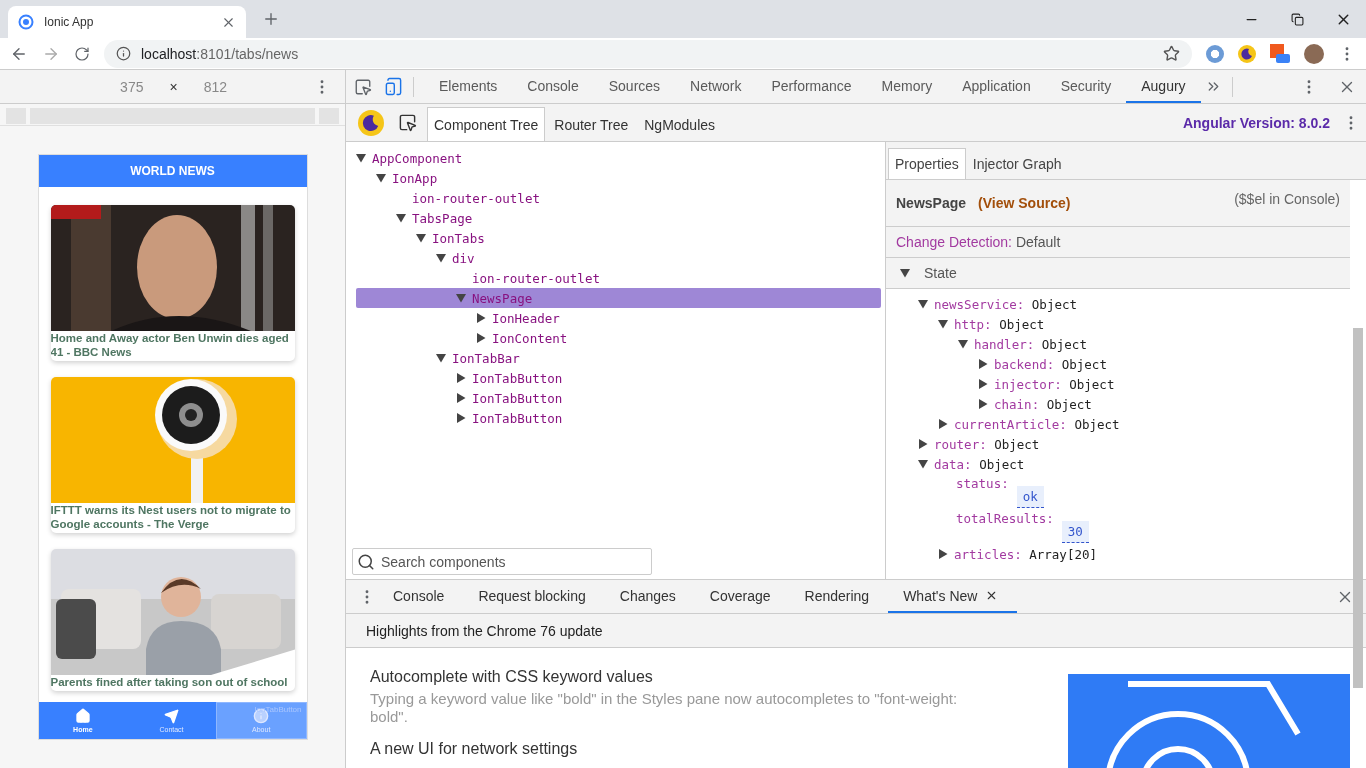  What do you see at coordinates (988, 554) in the screenshot?
I see `property-key: articles:` at bounding box center [988, 554].